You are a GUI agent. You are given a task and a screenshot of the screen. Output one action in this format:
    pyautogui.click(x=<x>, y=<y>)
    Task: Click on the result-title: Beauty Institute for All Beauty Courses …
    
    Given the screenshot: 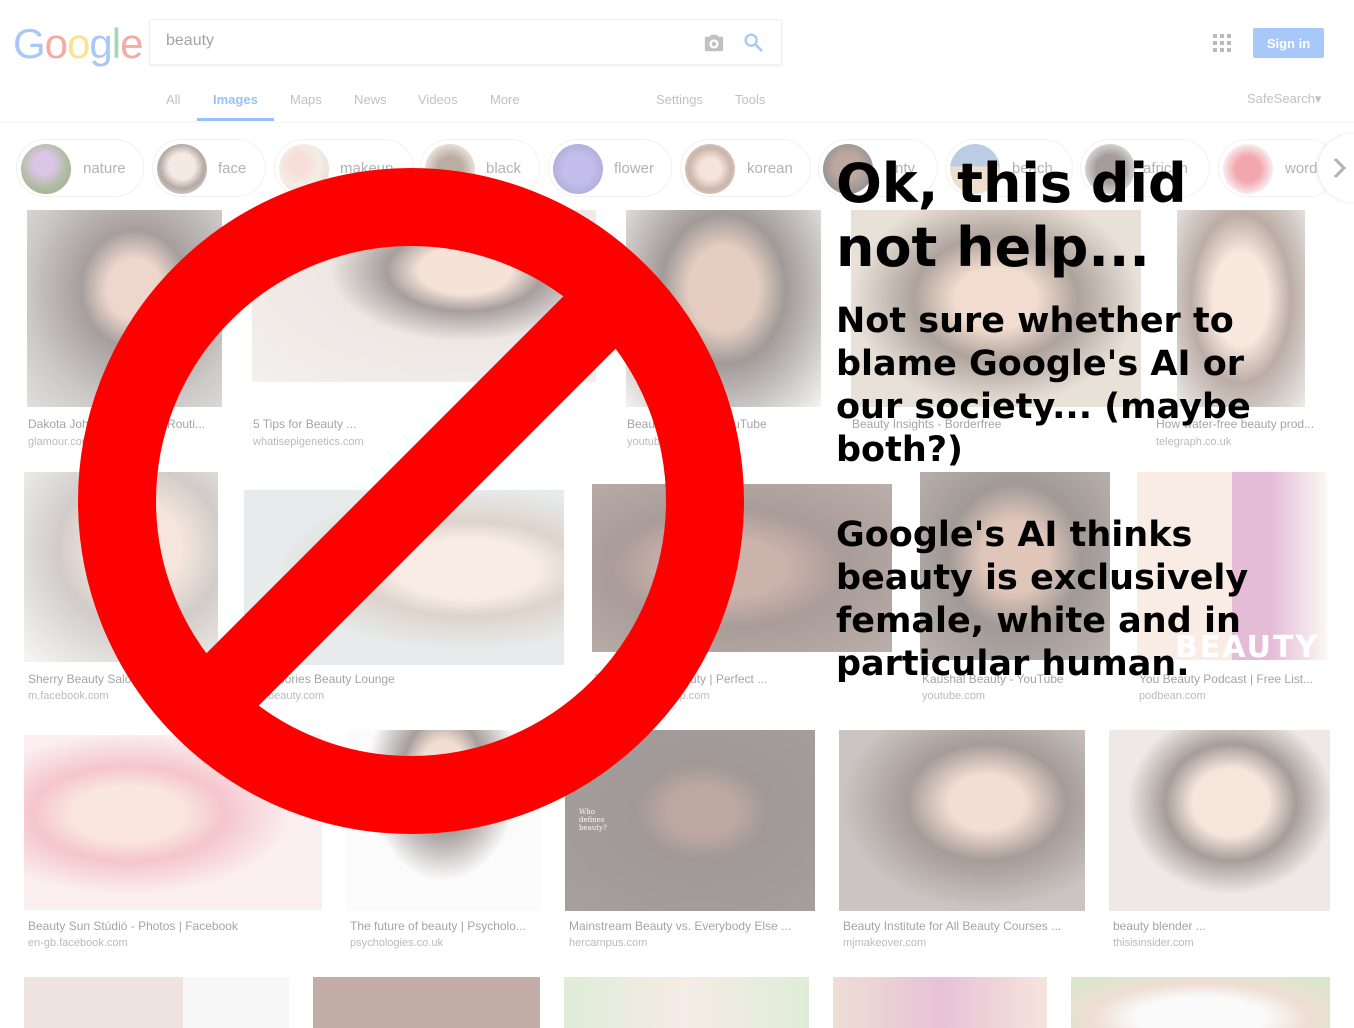 What is the action you would take?
    pyautogui.click(x=963, y=926)
    